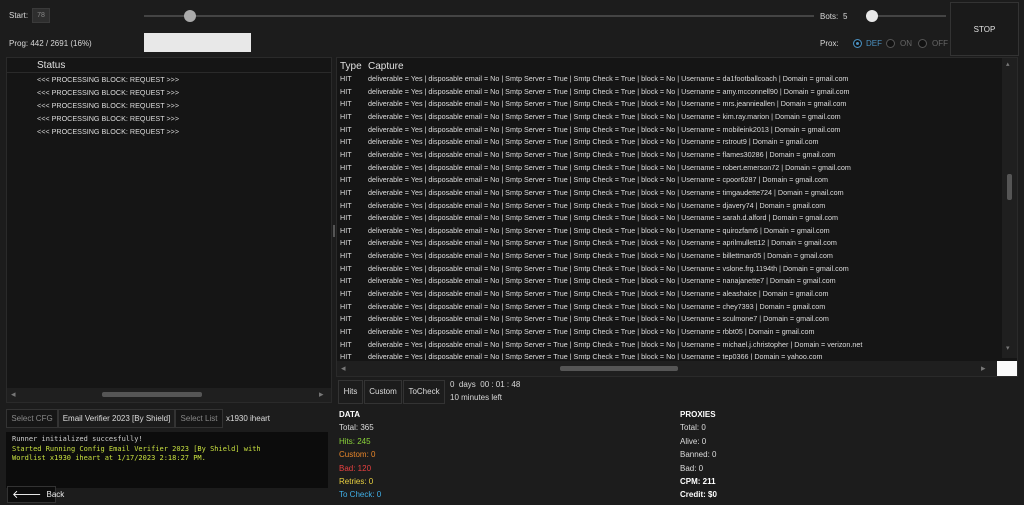 This screenshot has width=1024, height=505. Describe the element at coordinates (355, 441) in the screenshot. I see `data-hits: Hits: 245` at that location.